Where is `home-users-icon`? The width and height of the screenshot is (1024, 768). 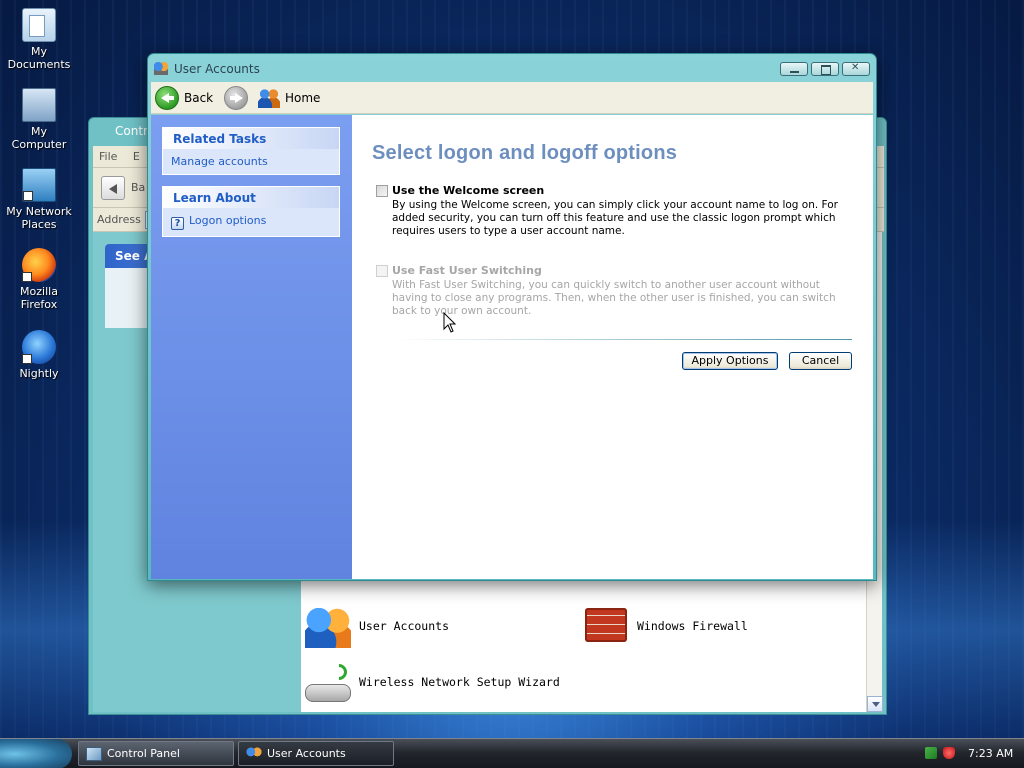 home-users-icon is located at coordinates (269, 98).